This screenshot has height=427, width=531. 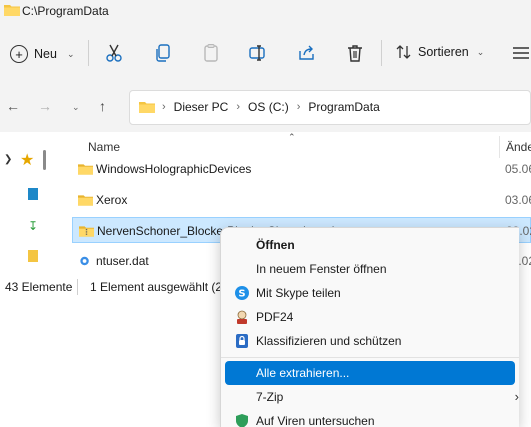 I want to click on menu-item-label: Öffnen, so click(x=275, y=245).